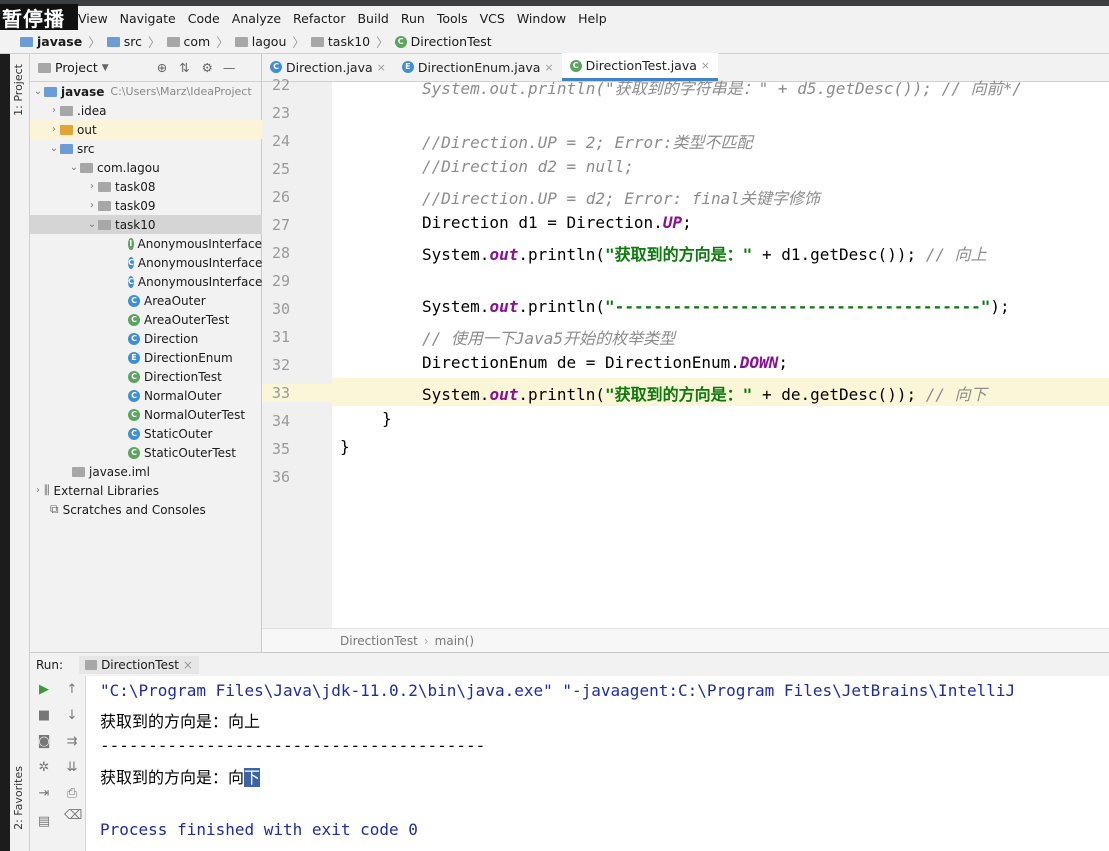  Describe the element at coordinates (269, 41) in the screenshot. I see `crumb-lagou: lagou 〉` at that location.